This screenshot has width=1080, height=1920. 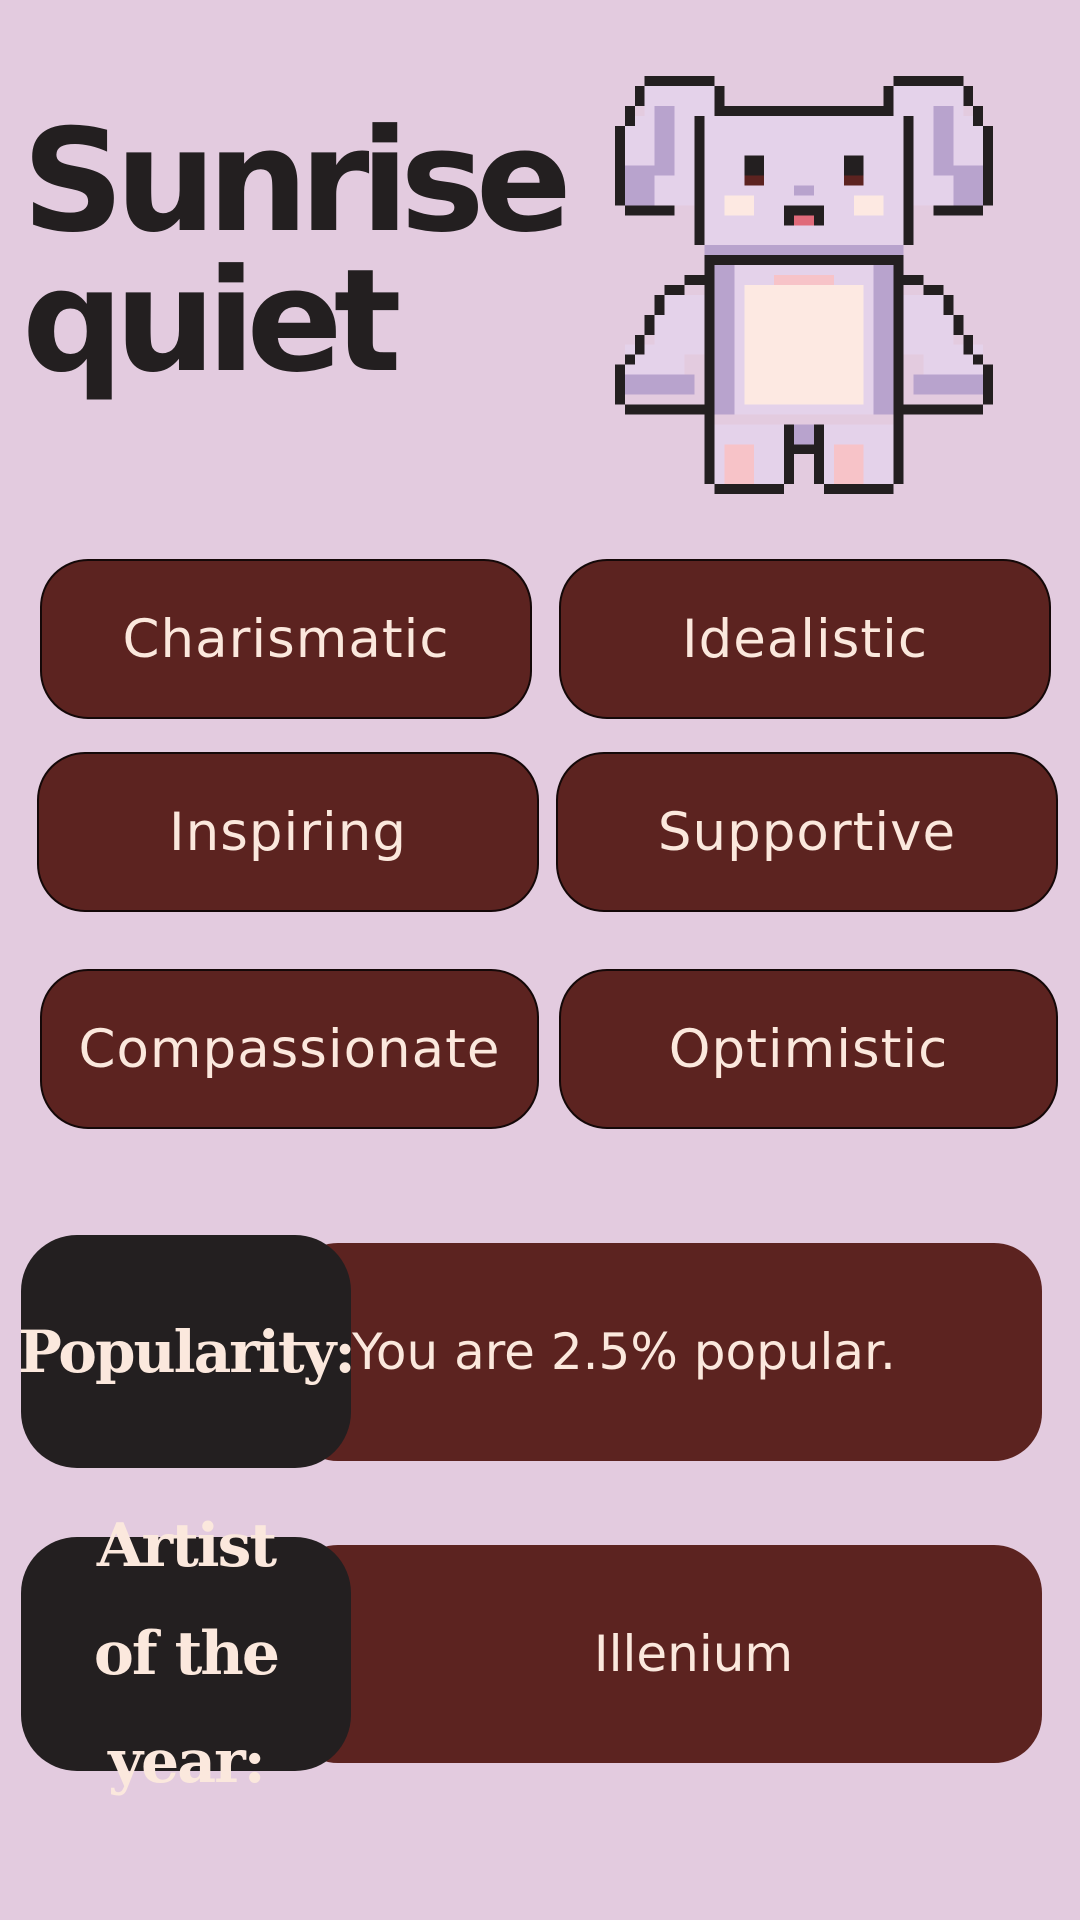 I want to click on trait-optimistic: Optimistic, so click(x=808, y=1049).